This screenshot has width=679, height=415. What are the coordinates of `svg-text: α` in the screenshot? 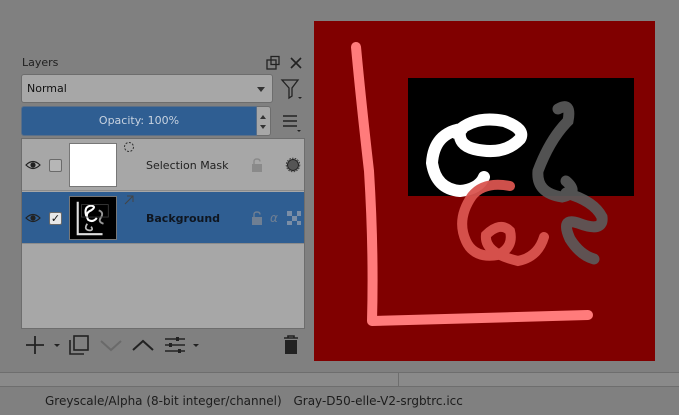 It's located at (274, 218).